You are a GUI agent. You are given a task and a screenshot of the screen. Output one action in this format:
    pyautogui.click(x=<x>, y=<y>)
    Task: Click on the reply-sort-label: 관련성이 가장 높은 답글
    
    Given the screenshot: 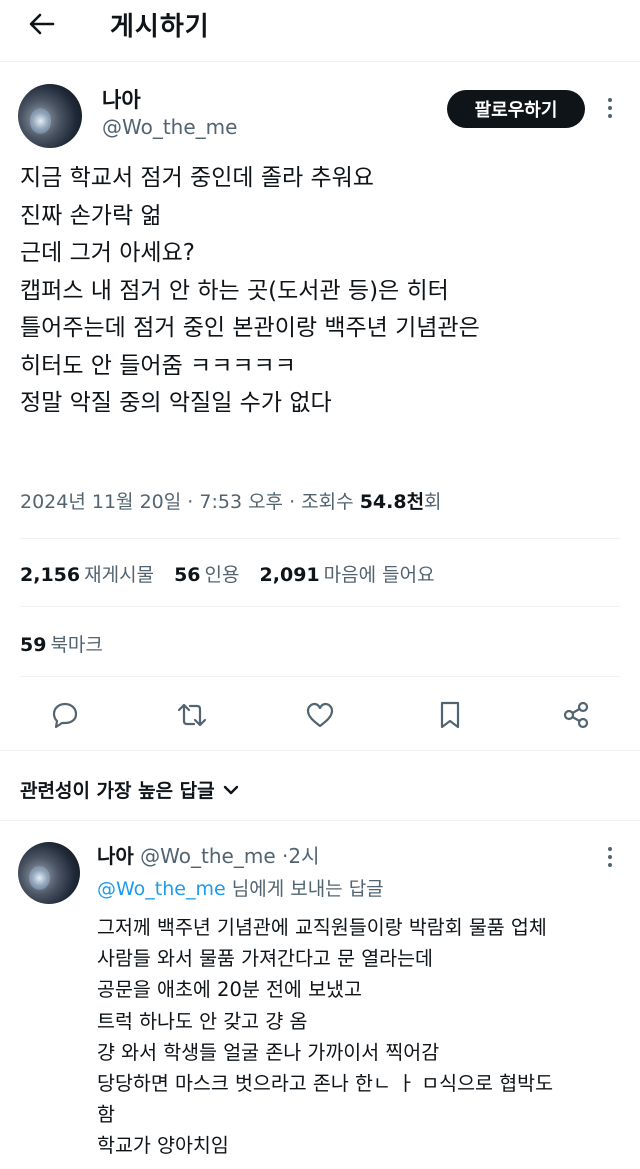 What is the action you would take?
    pyautogui.click(x=117, y=791)
    